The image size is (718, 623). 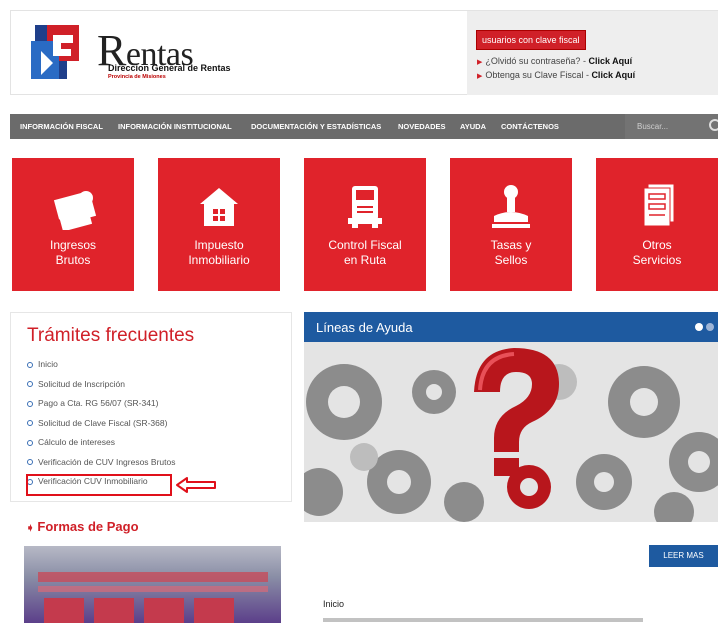 What do you see at coordinates (554, 61) in the screenshot?
I see `forgot-password-link: ▶ ¿Olvidó su contraseña? - Click Aquí` at bounding box center [554, 61].